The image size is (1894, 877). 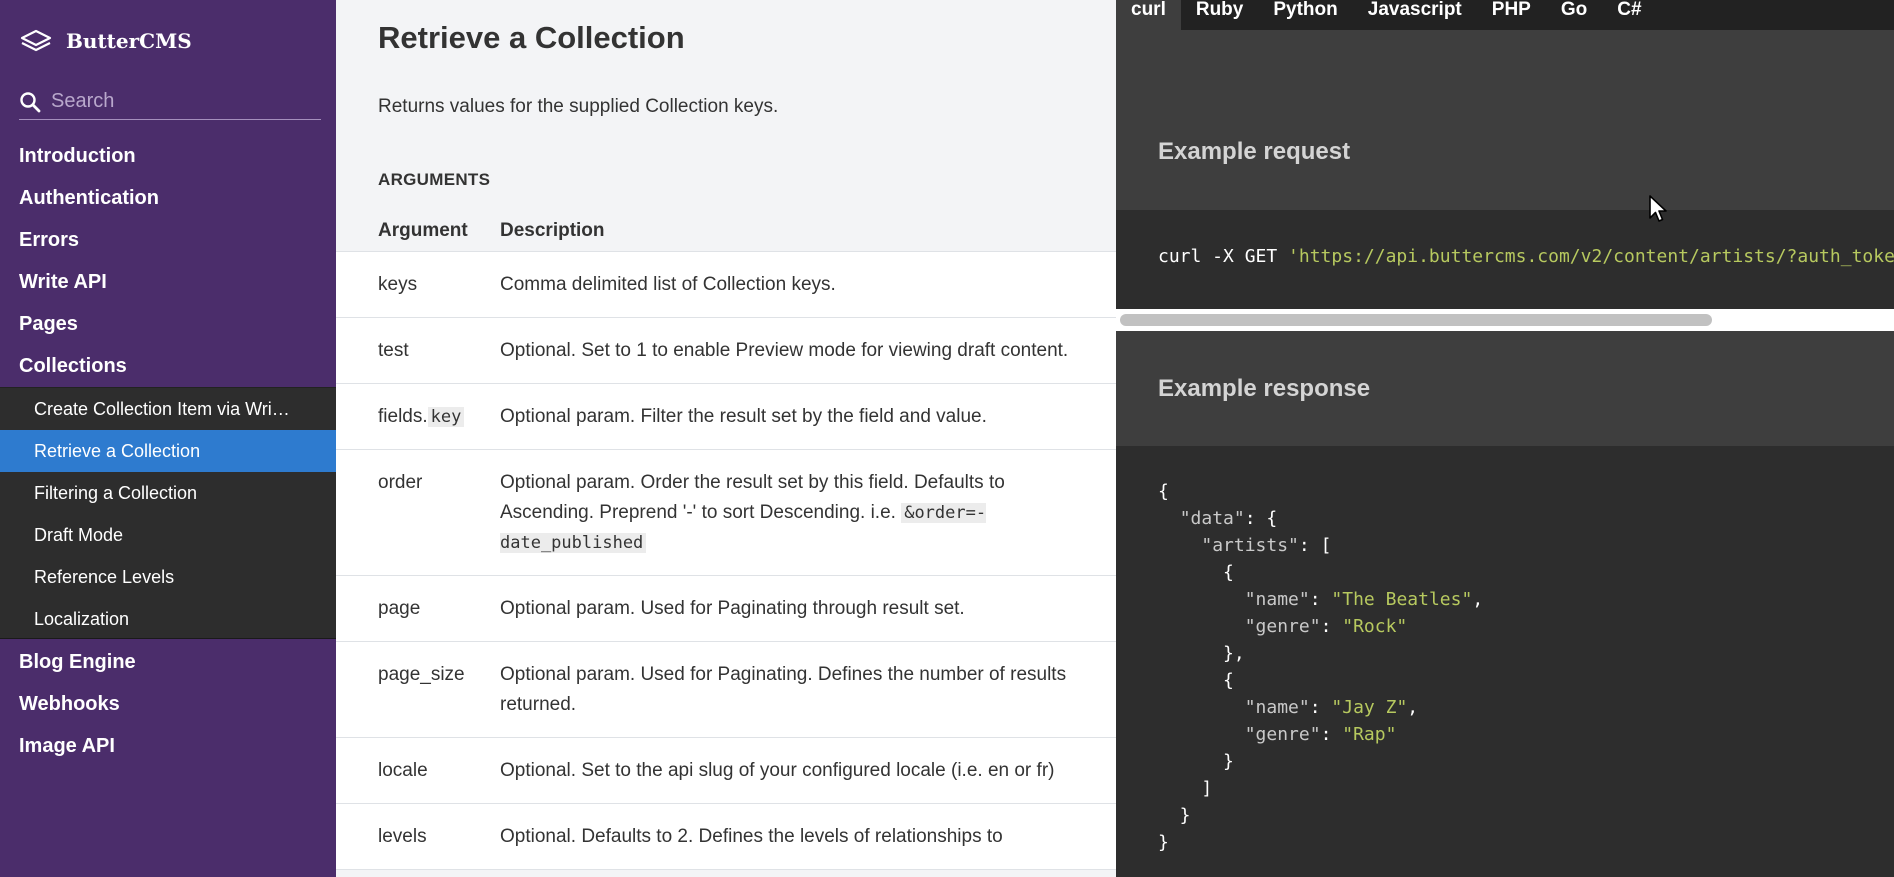 I want to click on argument-name: fields., so click(x=403, y=416).